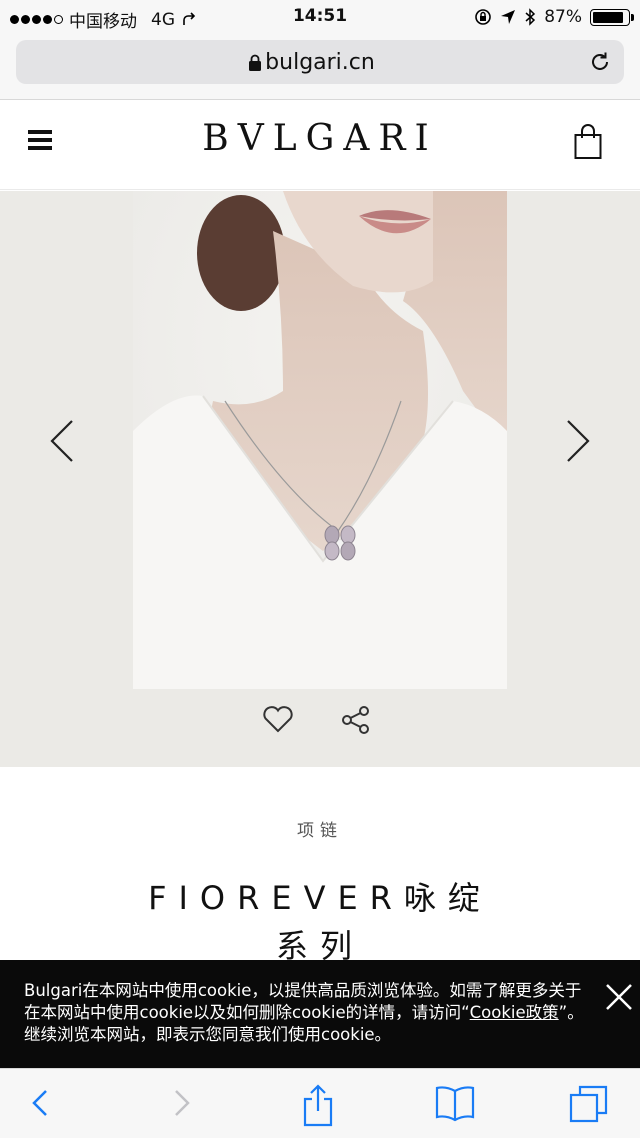 This screenshot has height=1138, width=640. What do you see at coordinates (320, 831) in the screenshot?
I see `product-category: 项链` at bounding box center [320, 831].